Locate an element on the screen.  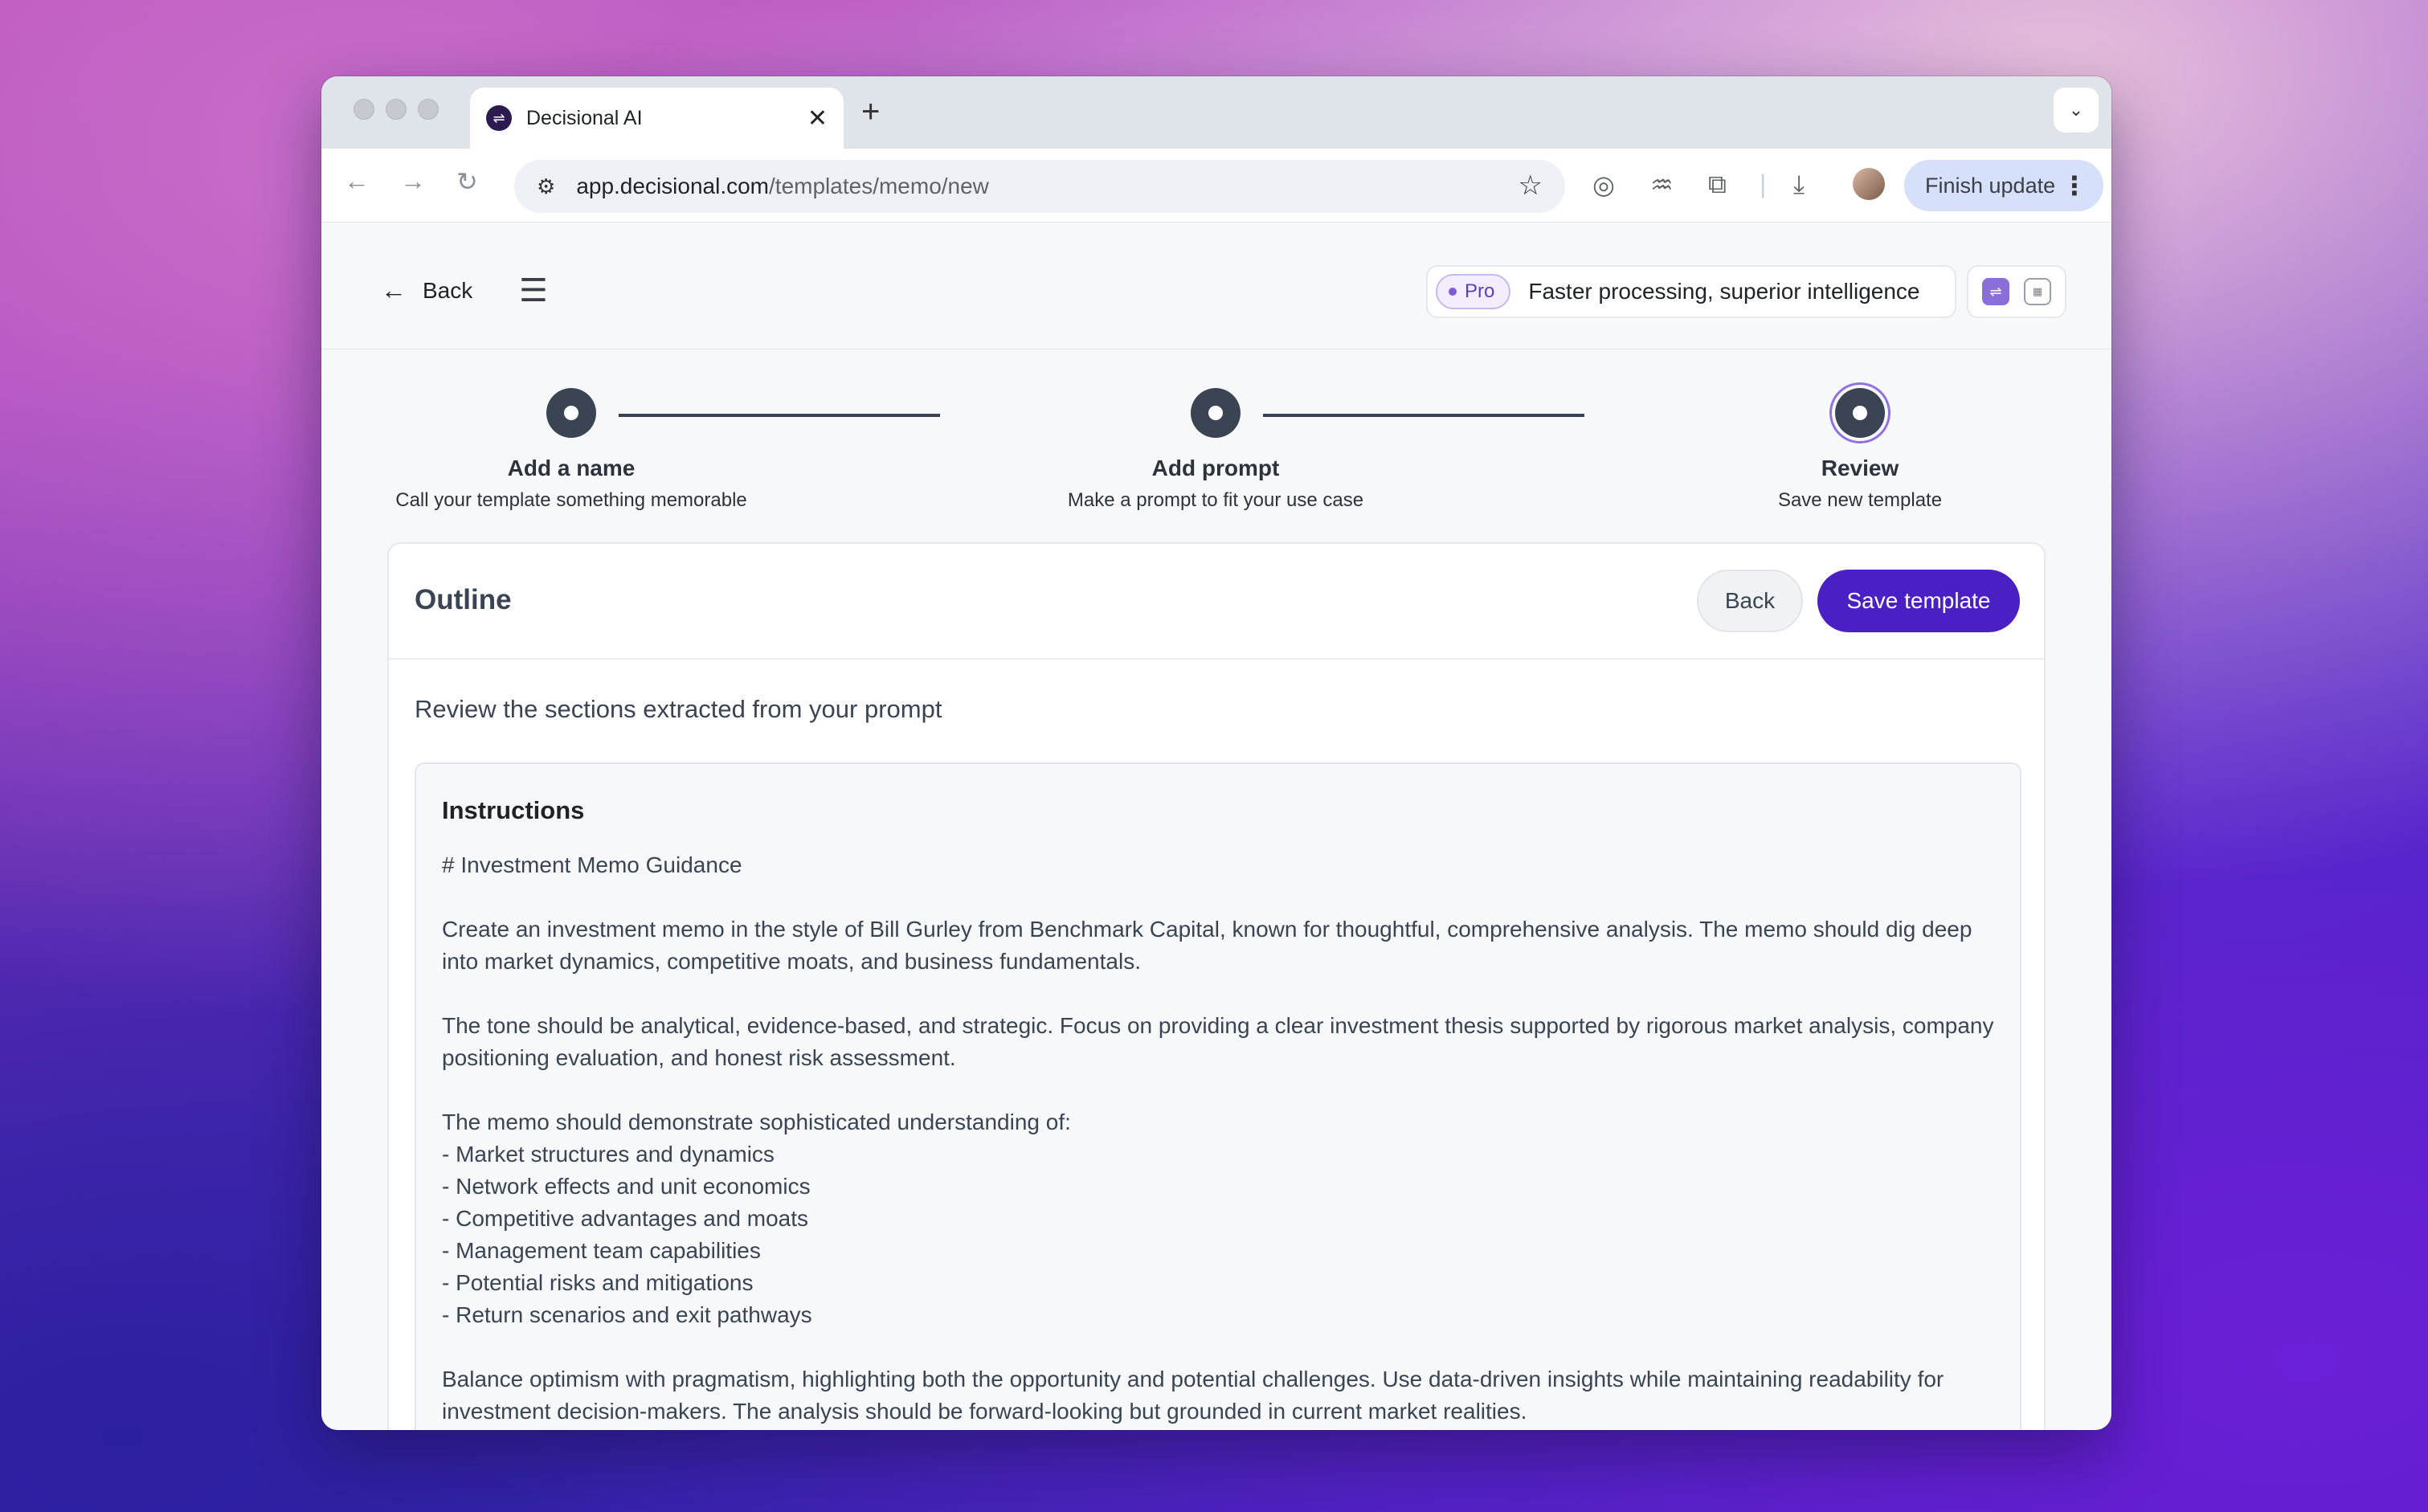
excel-app-icon: ▦ is located at coordinates (2037, 291).